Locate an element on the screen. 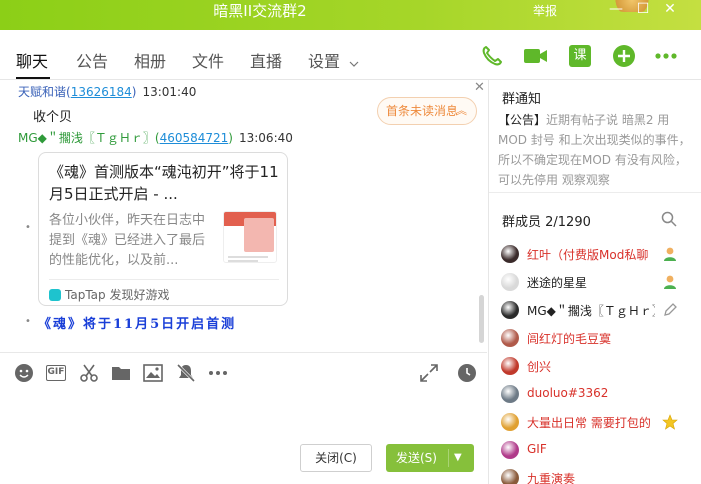 The height and width of the screenshot is (484, 701). member-row: 大量出日常 需要打包的 is located at coordinates (598, 423).